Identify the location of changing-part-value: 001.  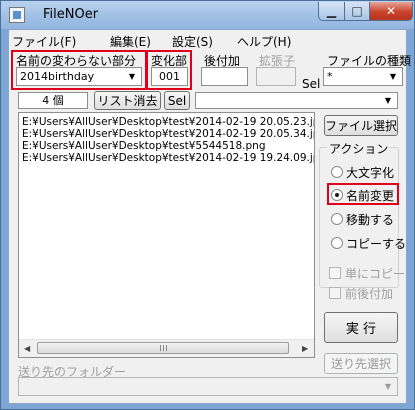
(169, 76).